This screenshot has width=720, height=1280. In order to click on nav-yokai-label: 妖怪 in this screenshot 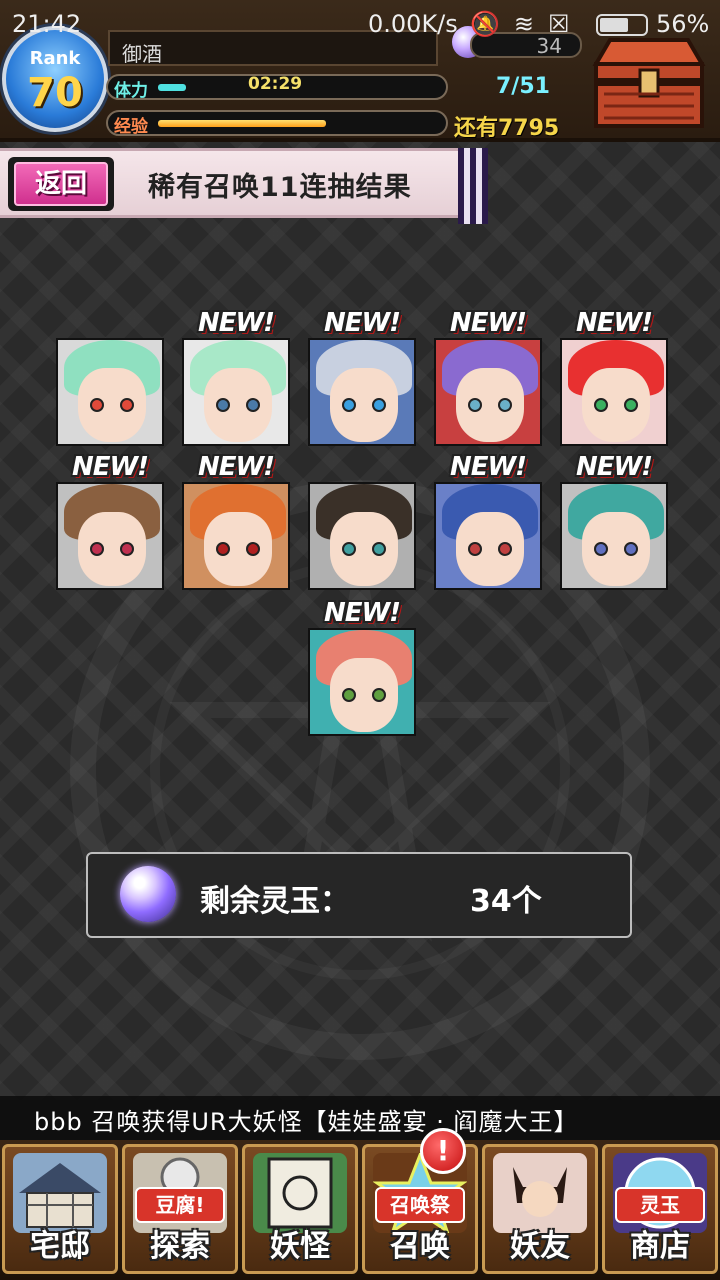, I will do `click(300, 1246)`.